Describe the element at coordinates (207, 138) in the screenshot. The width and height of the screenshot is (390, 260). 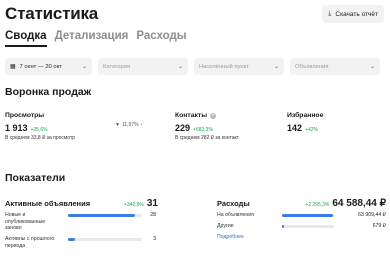
I see `contacts-sub: В среднем 282 ₽ за контакт` at that location.